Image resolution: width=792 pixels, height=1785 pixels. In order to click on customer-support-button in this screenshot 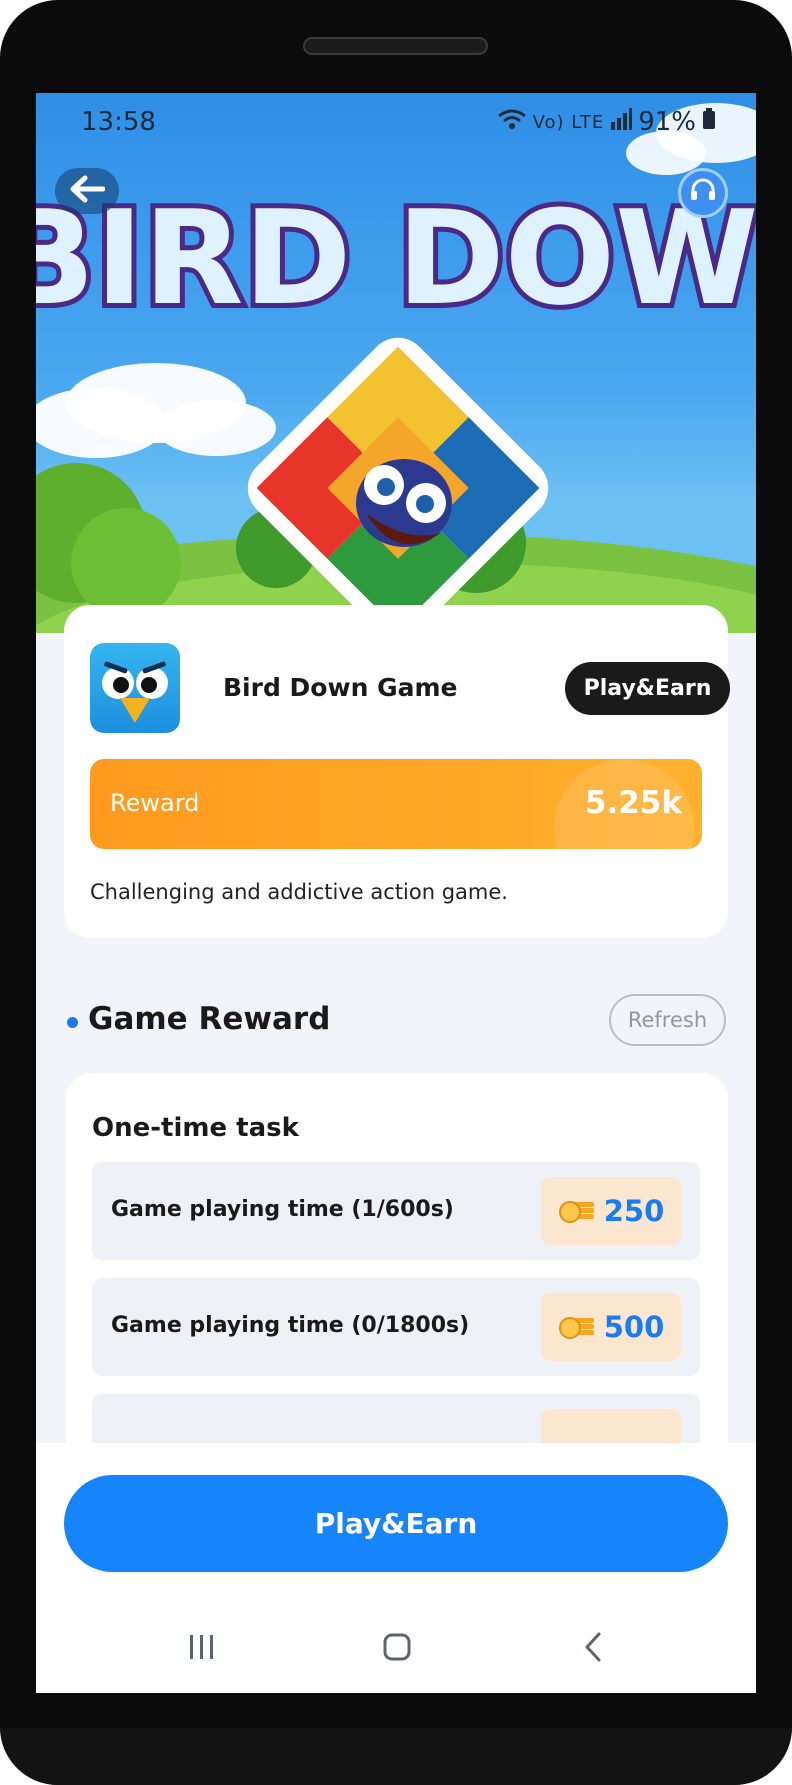, I will do `click(703, 193)`.